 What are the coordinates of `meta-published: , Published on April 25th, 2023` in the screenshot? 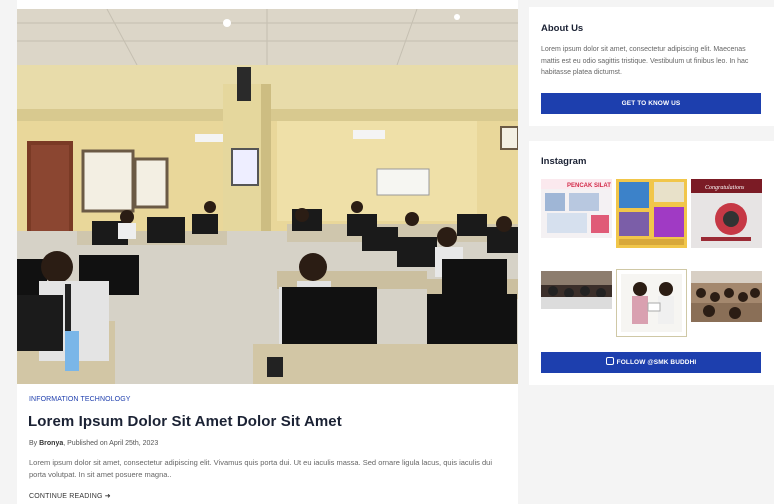 It's located at (111, 443).